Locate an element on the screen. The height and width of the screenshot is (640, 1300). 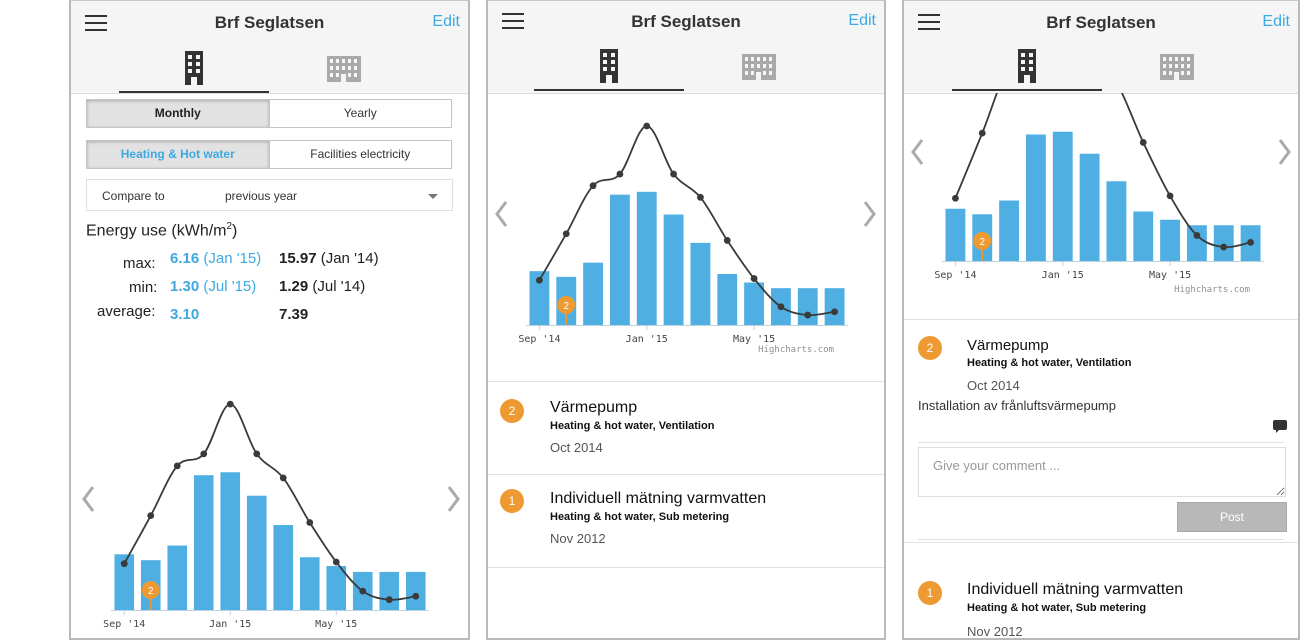
event-subtitle: Heating & hot water, Ventilation is located at coordinates (1049, 363).